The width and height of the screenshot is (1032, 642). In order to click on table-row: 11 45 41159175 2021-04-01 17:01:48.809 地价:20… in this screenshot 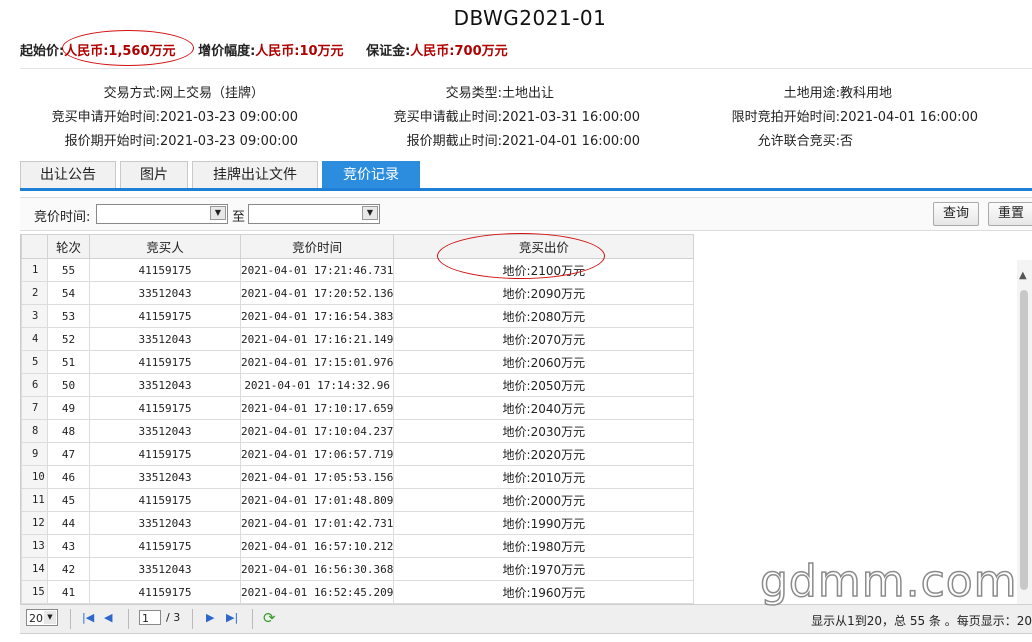, I will do `click(358, 500)`.